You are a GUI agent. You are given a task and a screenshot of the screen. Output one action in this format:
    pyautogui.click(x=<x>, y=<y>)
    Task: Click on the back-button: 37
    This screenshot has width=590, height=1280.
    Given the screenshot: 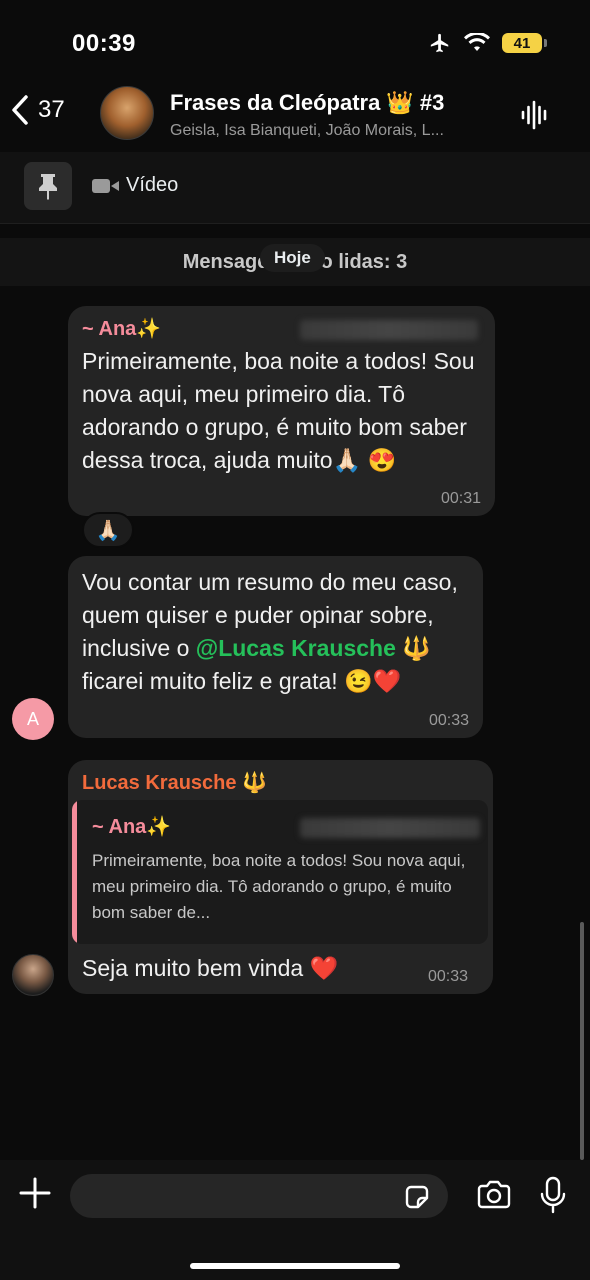 What is the action you would take?
    pyautogui.click(x=37, y=110)
    